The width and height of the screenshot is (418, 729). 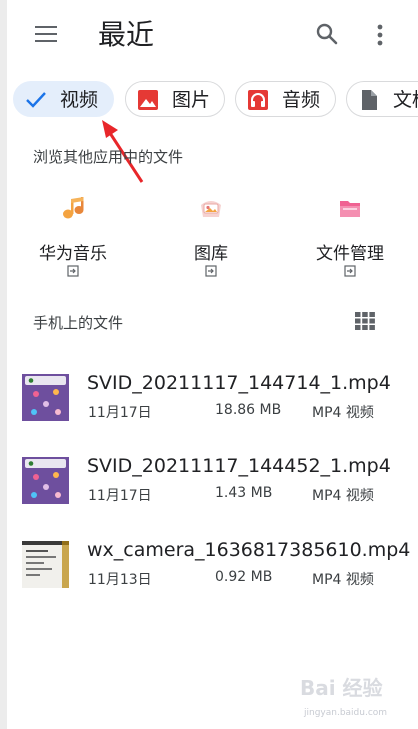 What do you see at coordinates (79, 100) in the screenshot?
I see `chip-label: 视频` at bounding box center [79, 100].